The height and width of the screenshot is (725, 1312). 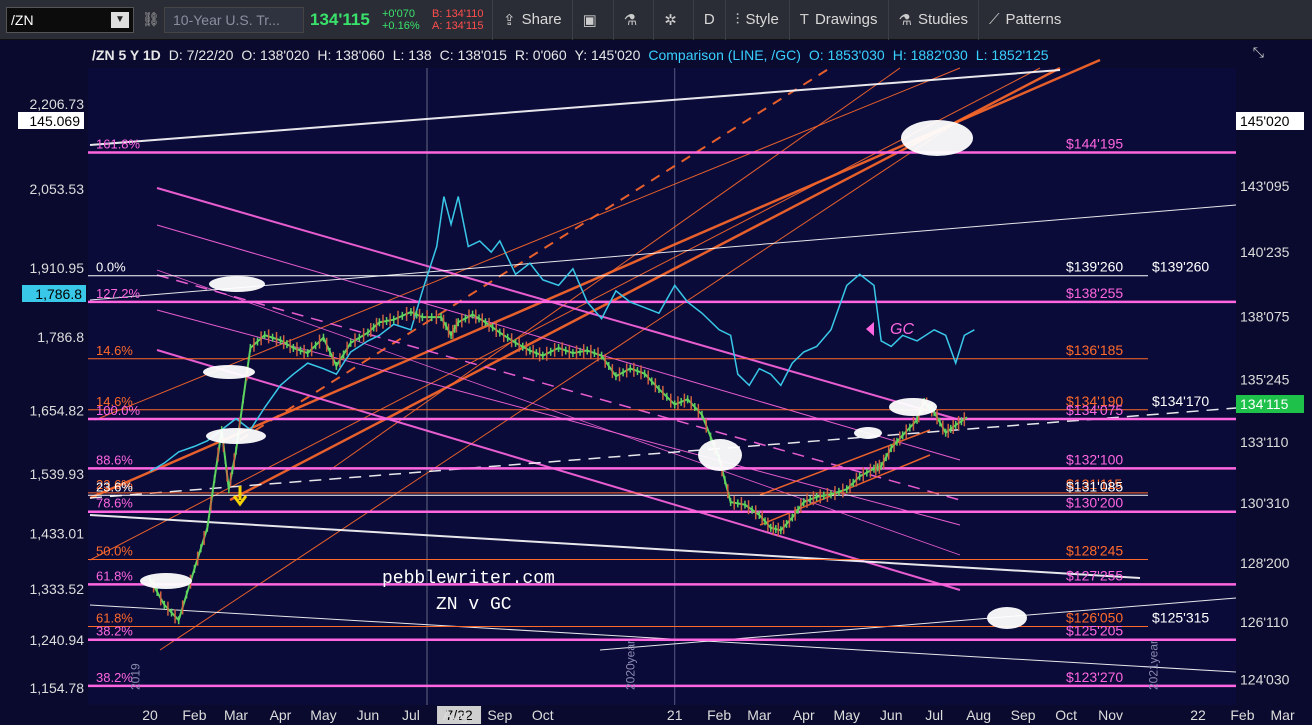 I want to click on fib-percent-label: 78.6%, so click(x=114, y=503).